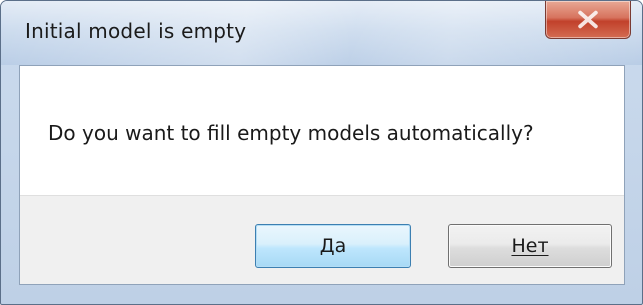  I want to click on close-icon, so click(588, 19).